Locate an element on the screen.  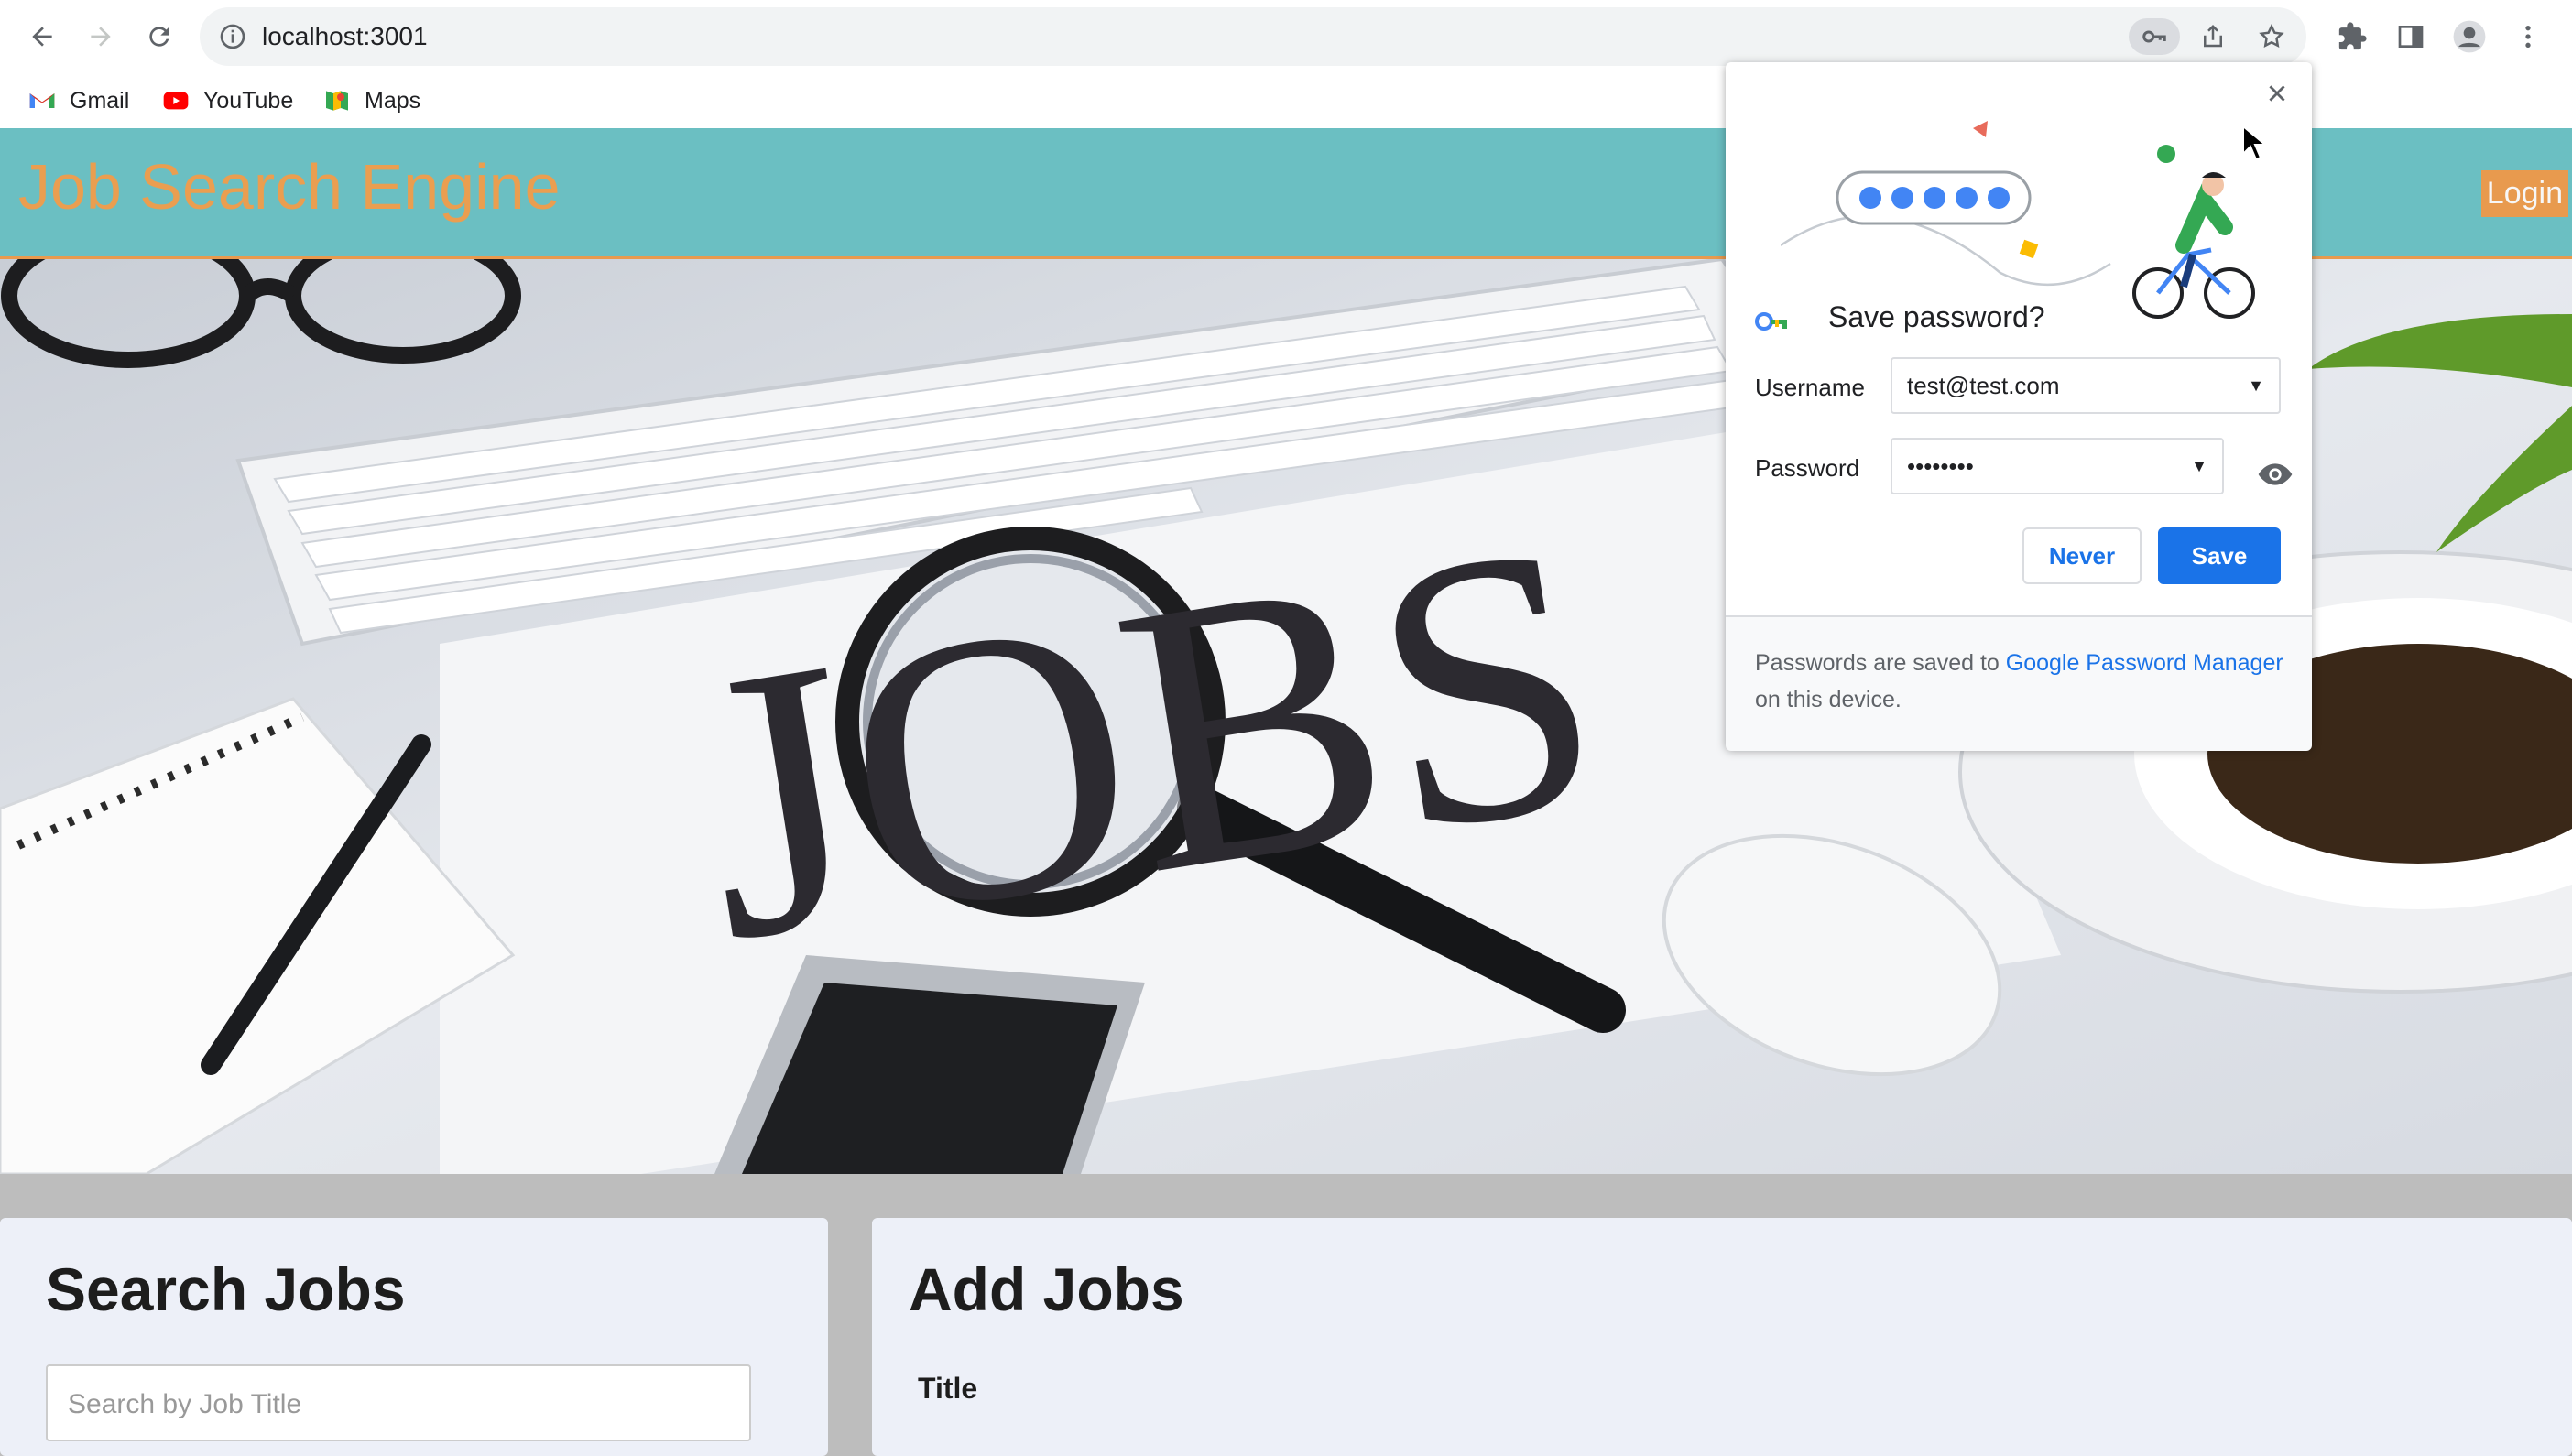
bookmark-youtube: YouTube is located at coordinates (227, 100).